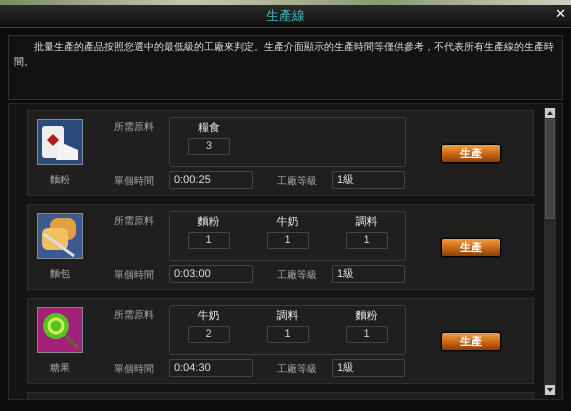 Image resolution: width=571 pixels, height=411 pixels. What do you see at coordinates (550, 169) in the screenshot?
I see `scrollbar-thumb` at bounding box center [550, 169].